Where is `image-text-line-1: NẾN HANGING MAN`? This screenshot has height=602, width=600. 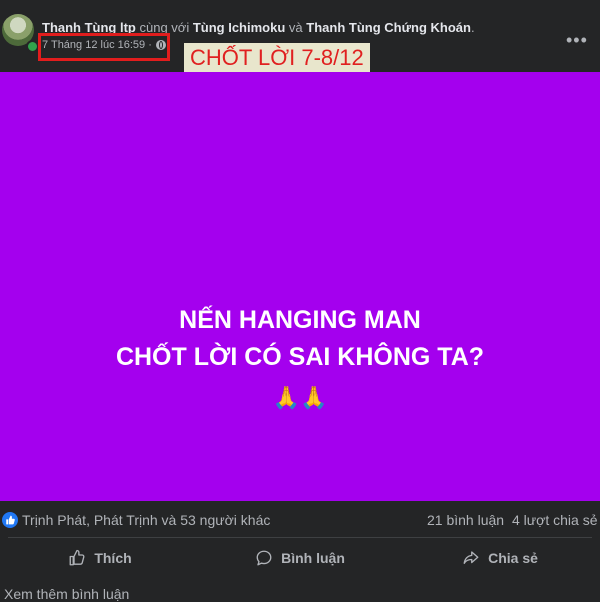 image-text-line-1: NẾN HANGING MAN is located at coordinates (300, 320).